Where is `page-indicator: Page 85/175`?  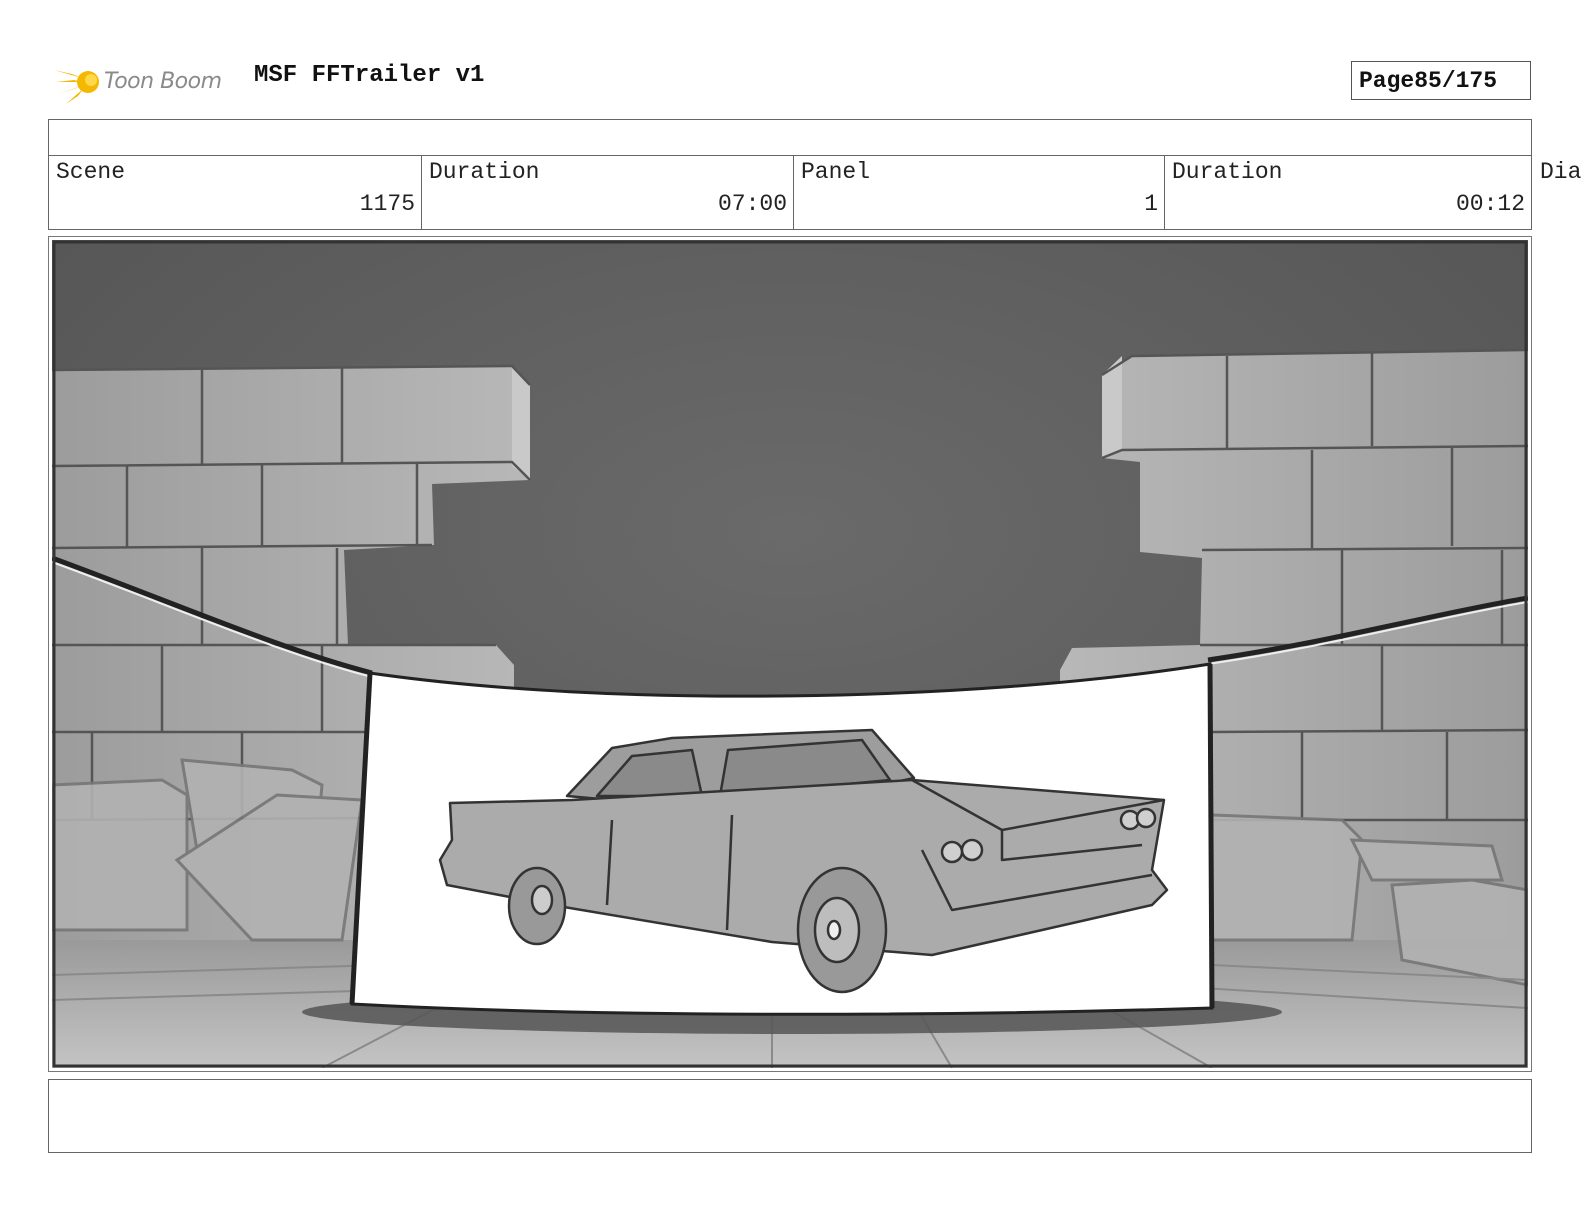 page-indicator: Page 85/175 is located at coordinates (1441, 80).